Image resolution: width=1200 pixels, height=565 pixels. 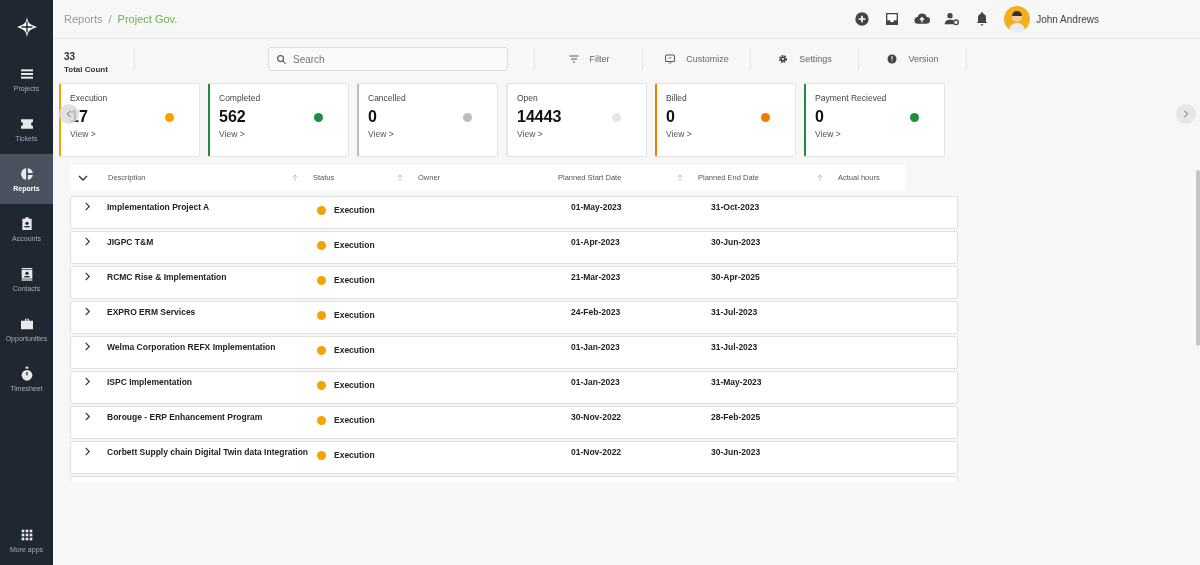 I want to click on cloud-upload-icon, so click(x=922, y=19).